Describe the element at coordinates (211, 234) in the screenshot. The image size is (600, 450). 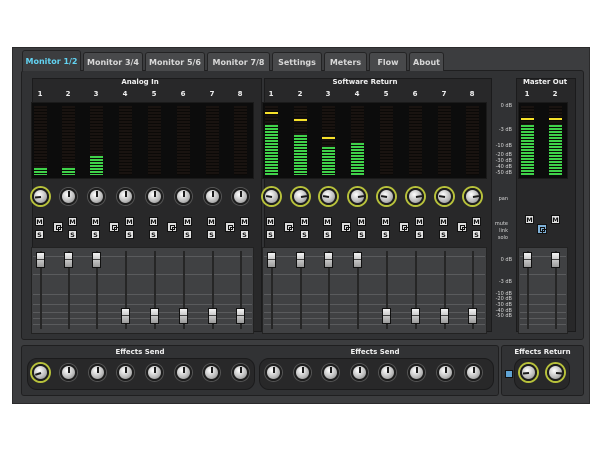
I see `analog-in-pair-4-solo-button-1: S` at that location.